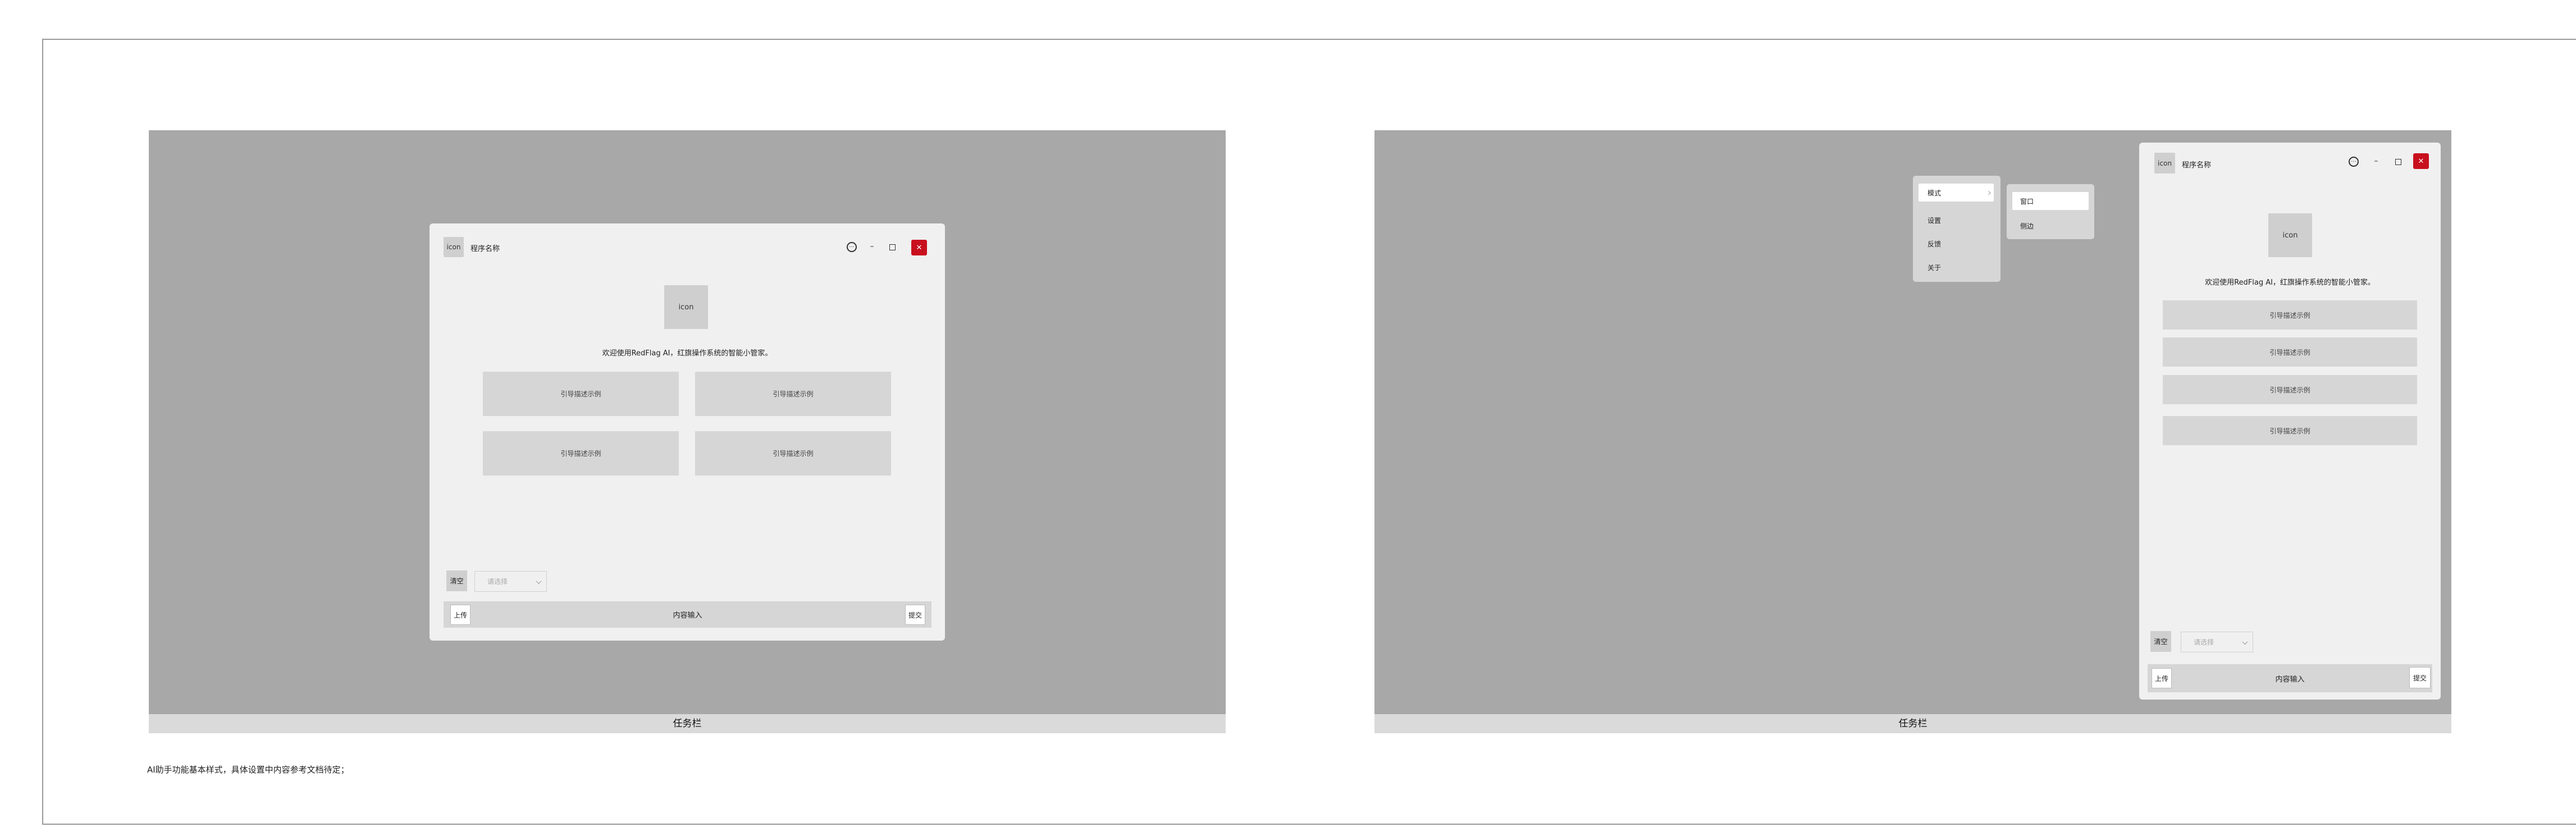 The image size is (2576, 827). What do you see at coordinates (2050, 201) in the screenshot?
I see `submenu-item-window: 窗口` at bounding box center [2050, 201].